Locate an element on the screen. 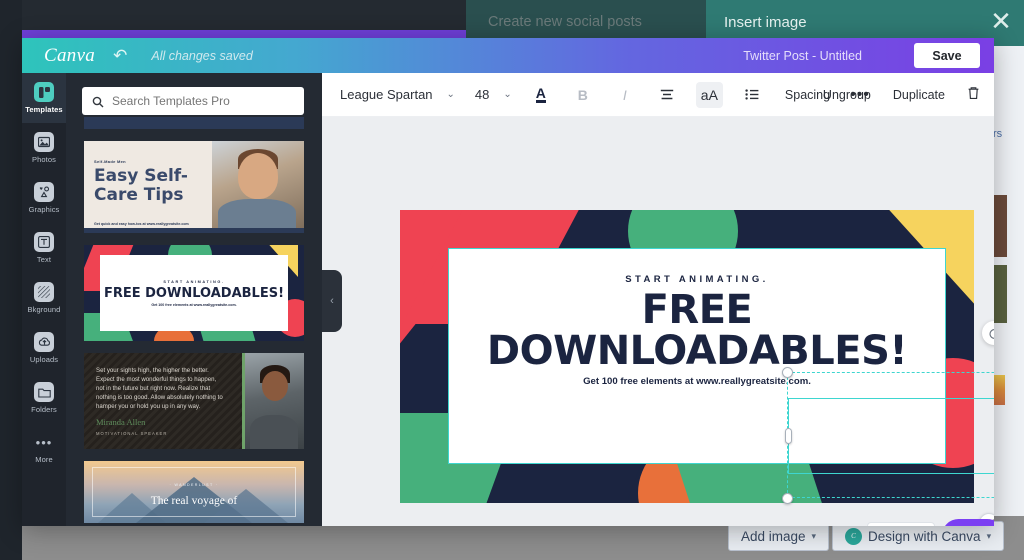 The height and width of the screenshot is (560, 1024). italic-button: I is located at coordinates (625, 95).